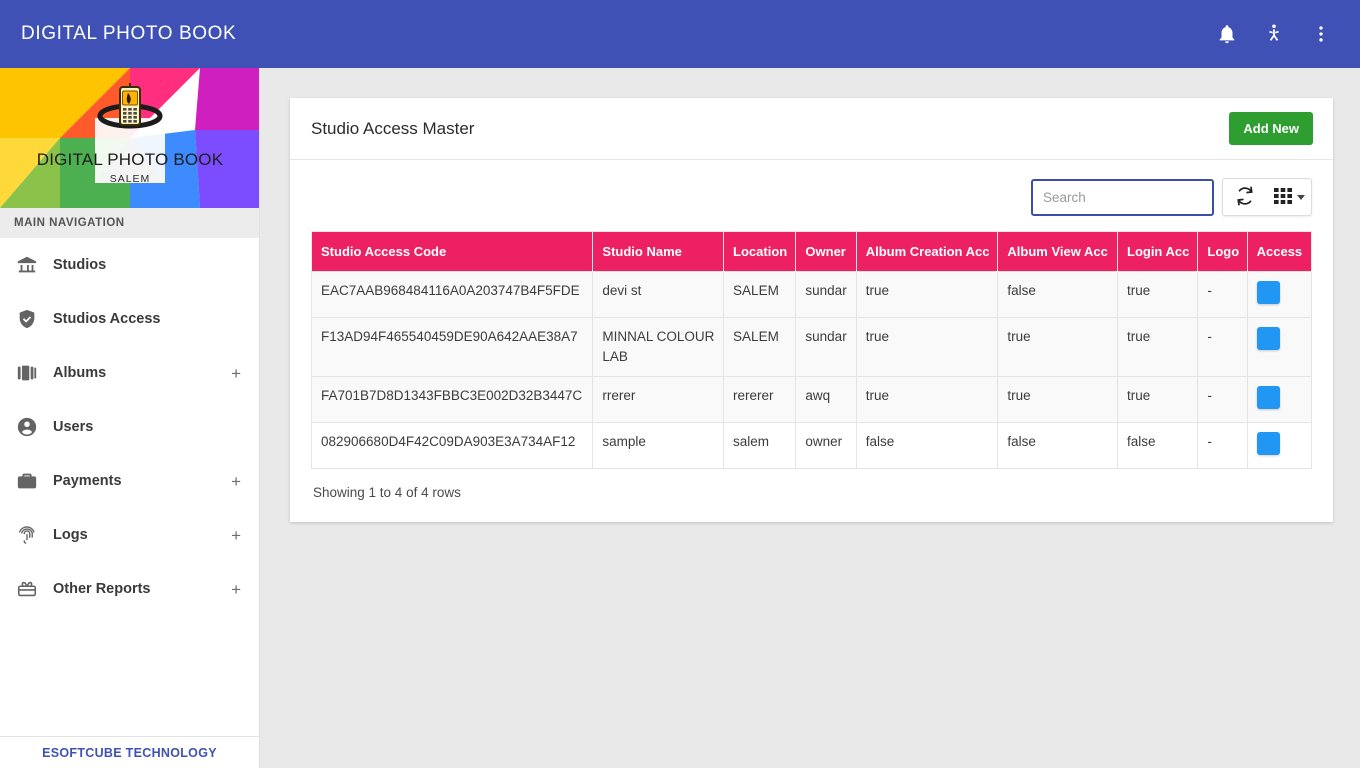 The height and width of the screenshot is (768, 1360). Describe the element at coordinates (1222, 251) in the screenshot. I see `column-header-logo: Logo` at that location.